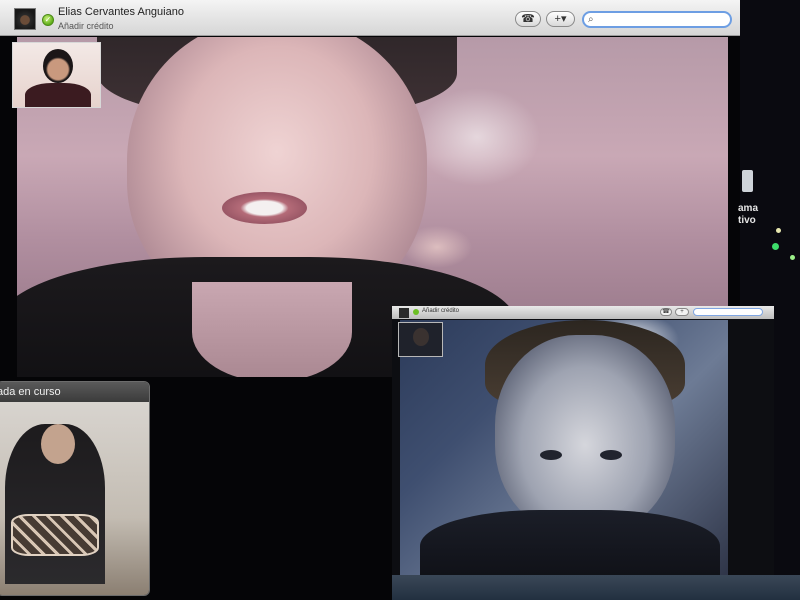 This screenshot has width=800, height=600. What do you see at coordinates (596, 587) in the screenshot?
I see `bottom-dock-strip` at bounding box center [596, 587].